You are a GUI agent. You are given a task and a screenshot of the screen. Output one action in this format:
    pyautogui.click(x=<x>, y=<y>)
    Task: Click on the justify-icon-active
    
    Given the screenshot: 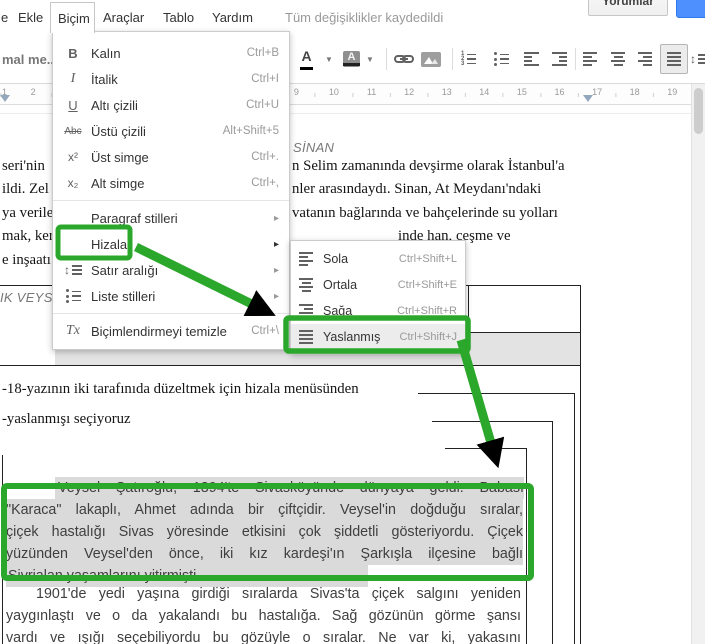 What is the action you would take?
    pyautogui.click(x=674, y=59)
    